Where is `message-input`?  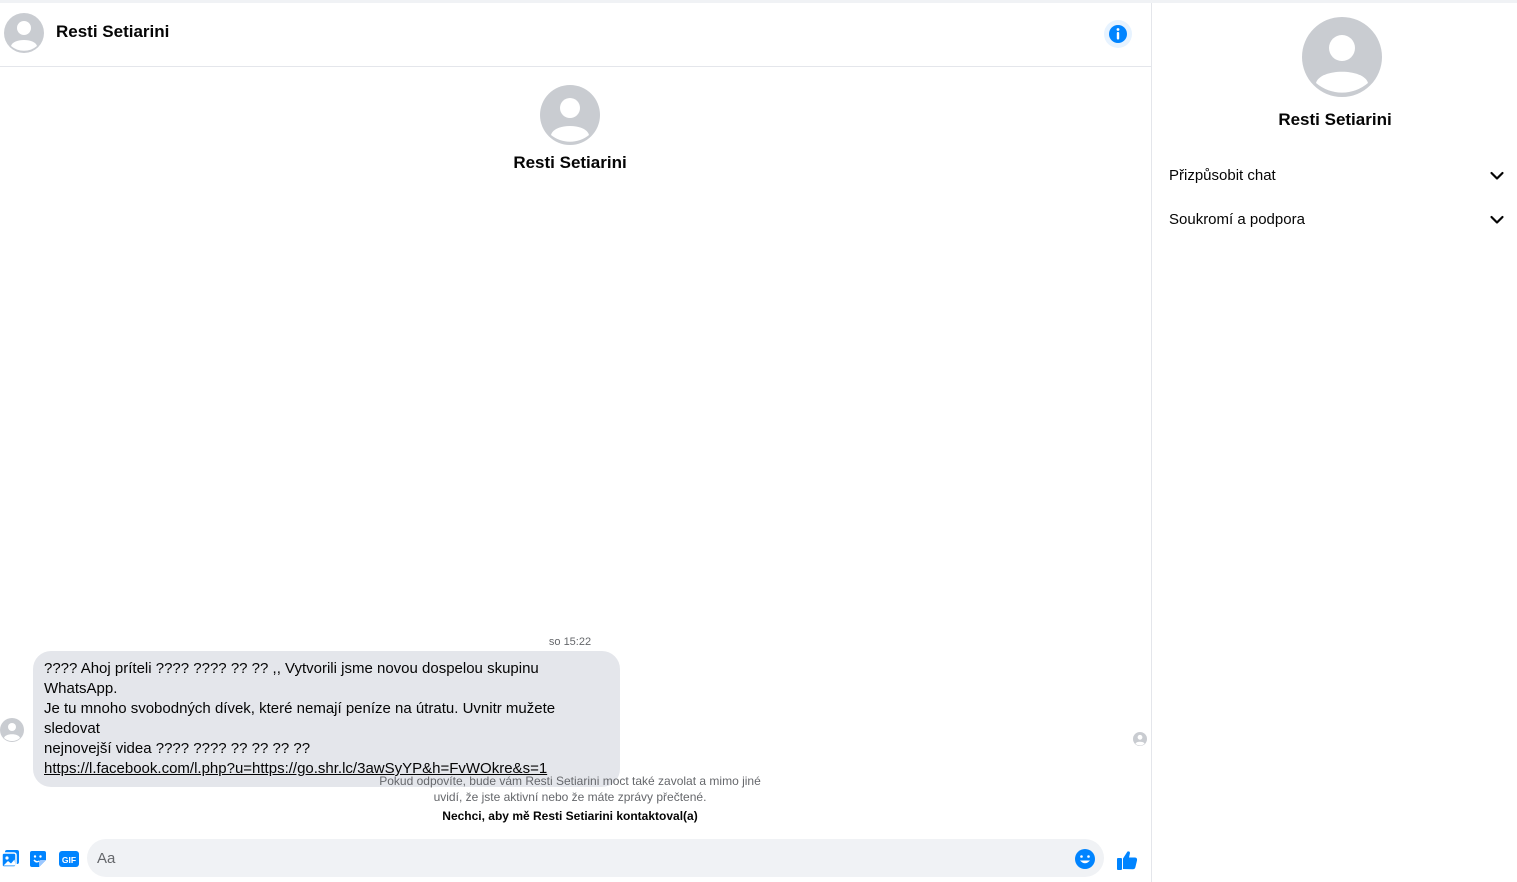 message-input is located at coordinates (577, 858).